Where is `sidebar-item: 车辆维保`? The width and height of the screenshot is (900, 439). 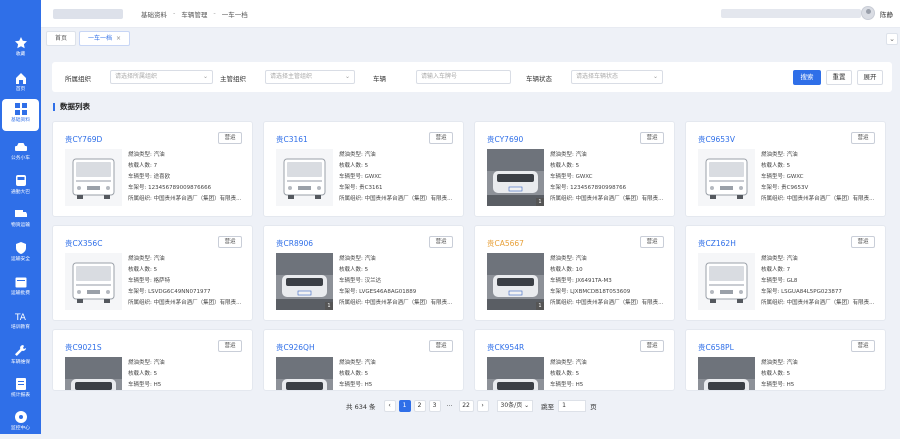
sidebar-item: 车辆维保 is located at coordinates (20, 357).